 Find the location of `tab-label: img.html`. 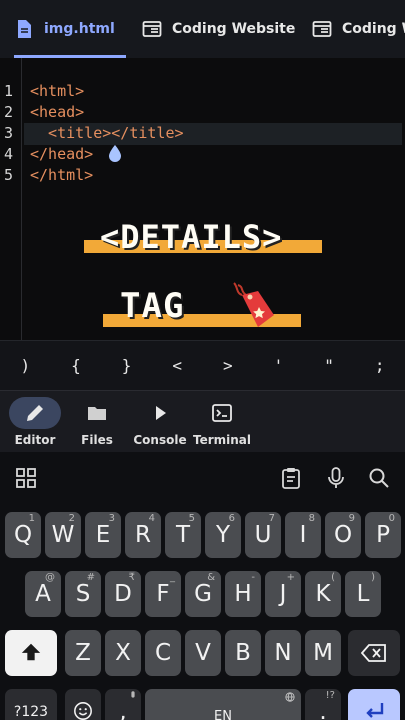

tab-label: img.html is located at coordinates (79, 29).